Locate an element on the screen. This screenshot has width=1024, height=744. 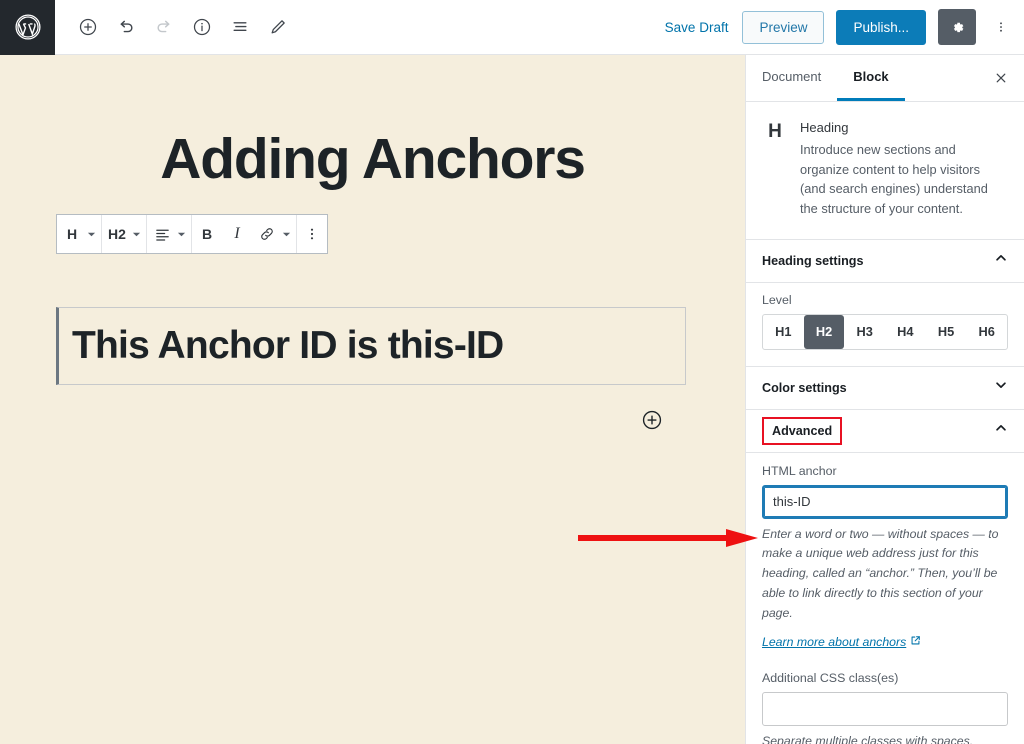
wordpress-logo-icon is located at coordinates (27, 27).